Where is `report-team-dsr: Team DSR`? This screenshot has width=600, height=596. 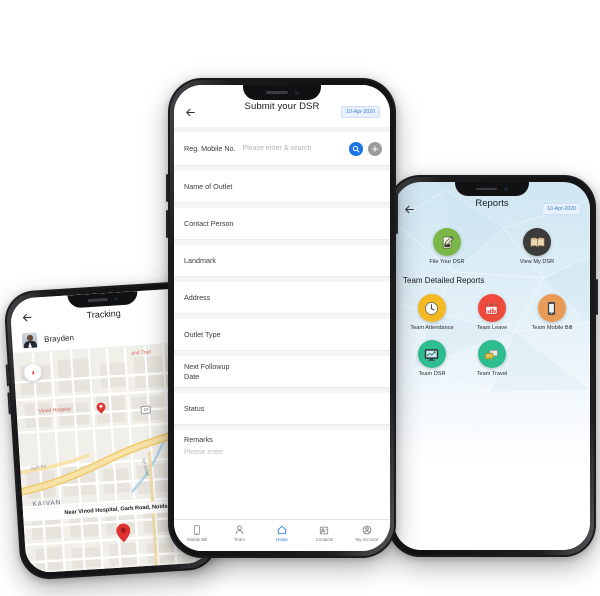 report-team-dsr: Team DSR is located at coordinates (432, 358).